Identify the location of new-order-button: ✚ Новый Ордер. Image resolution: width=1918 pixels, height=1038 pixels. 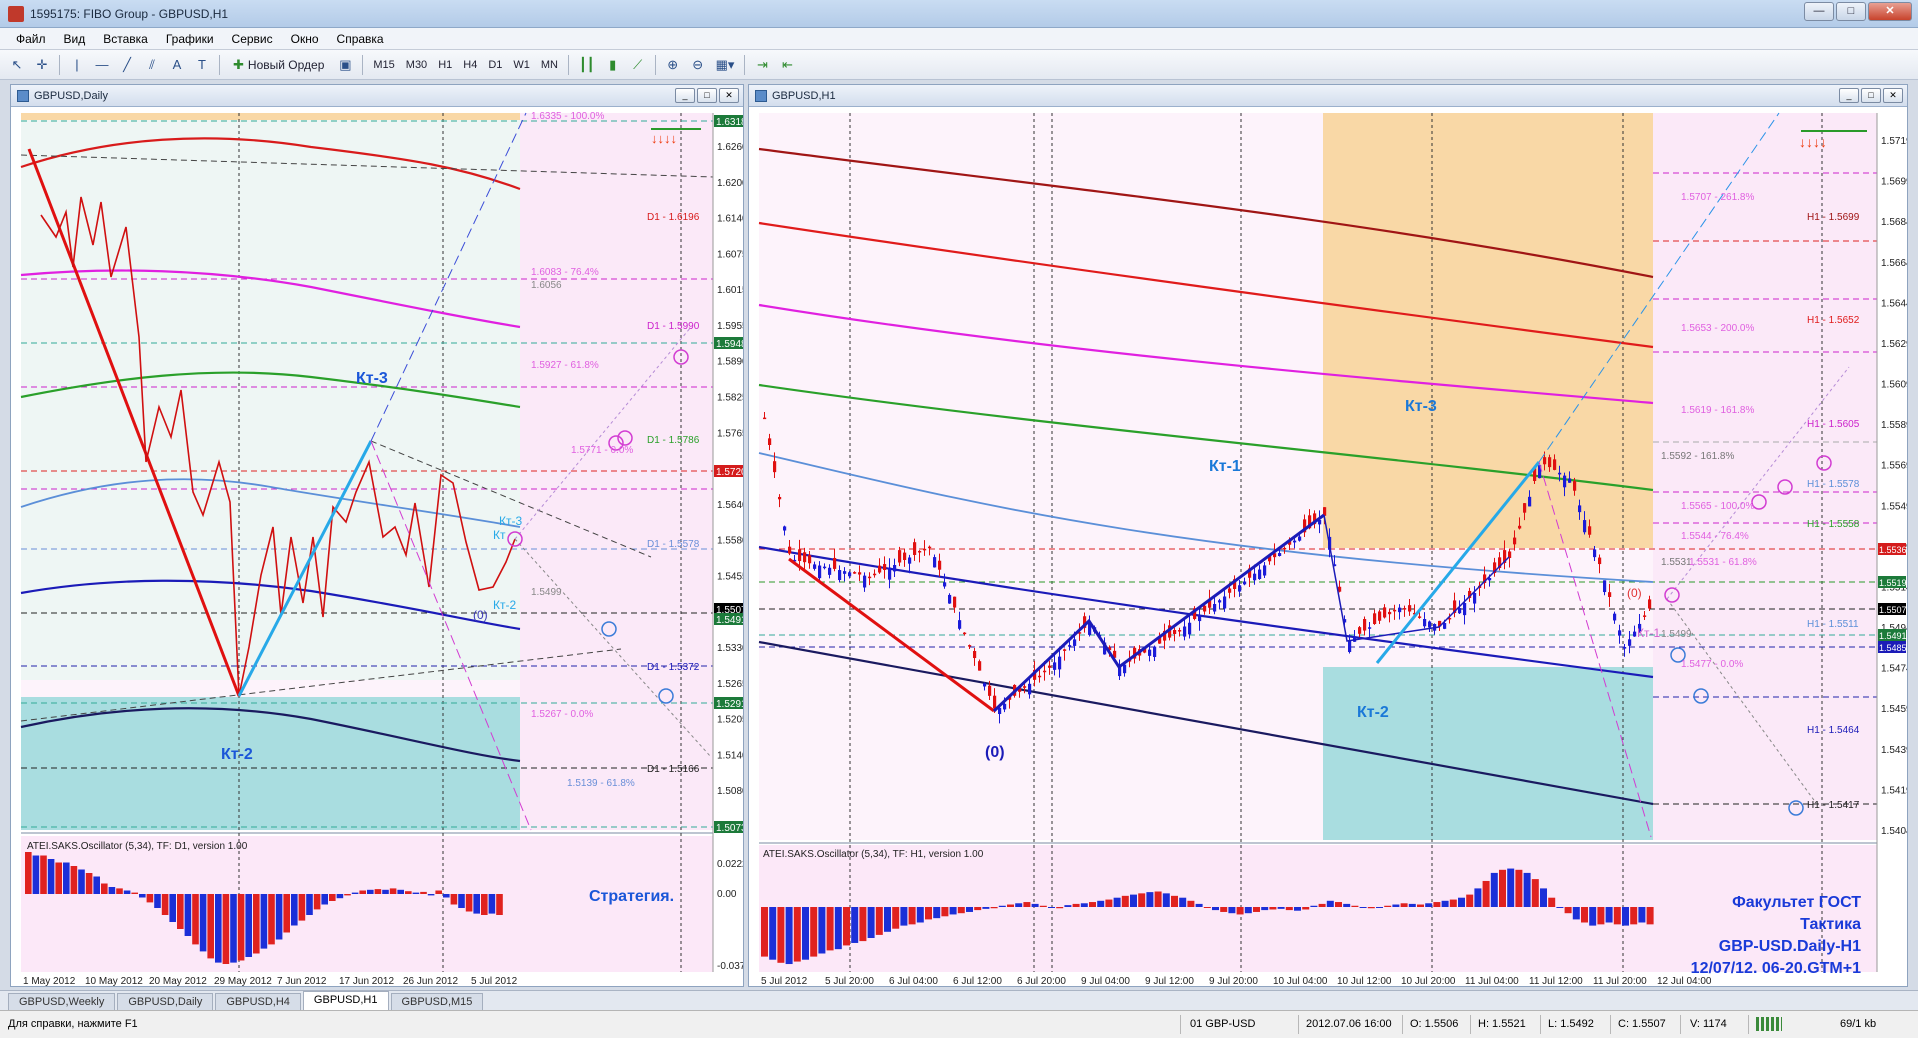
(278, 65).